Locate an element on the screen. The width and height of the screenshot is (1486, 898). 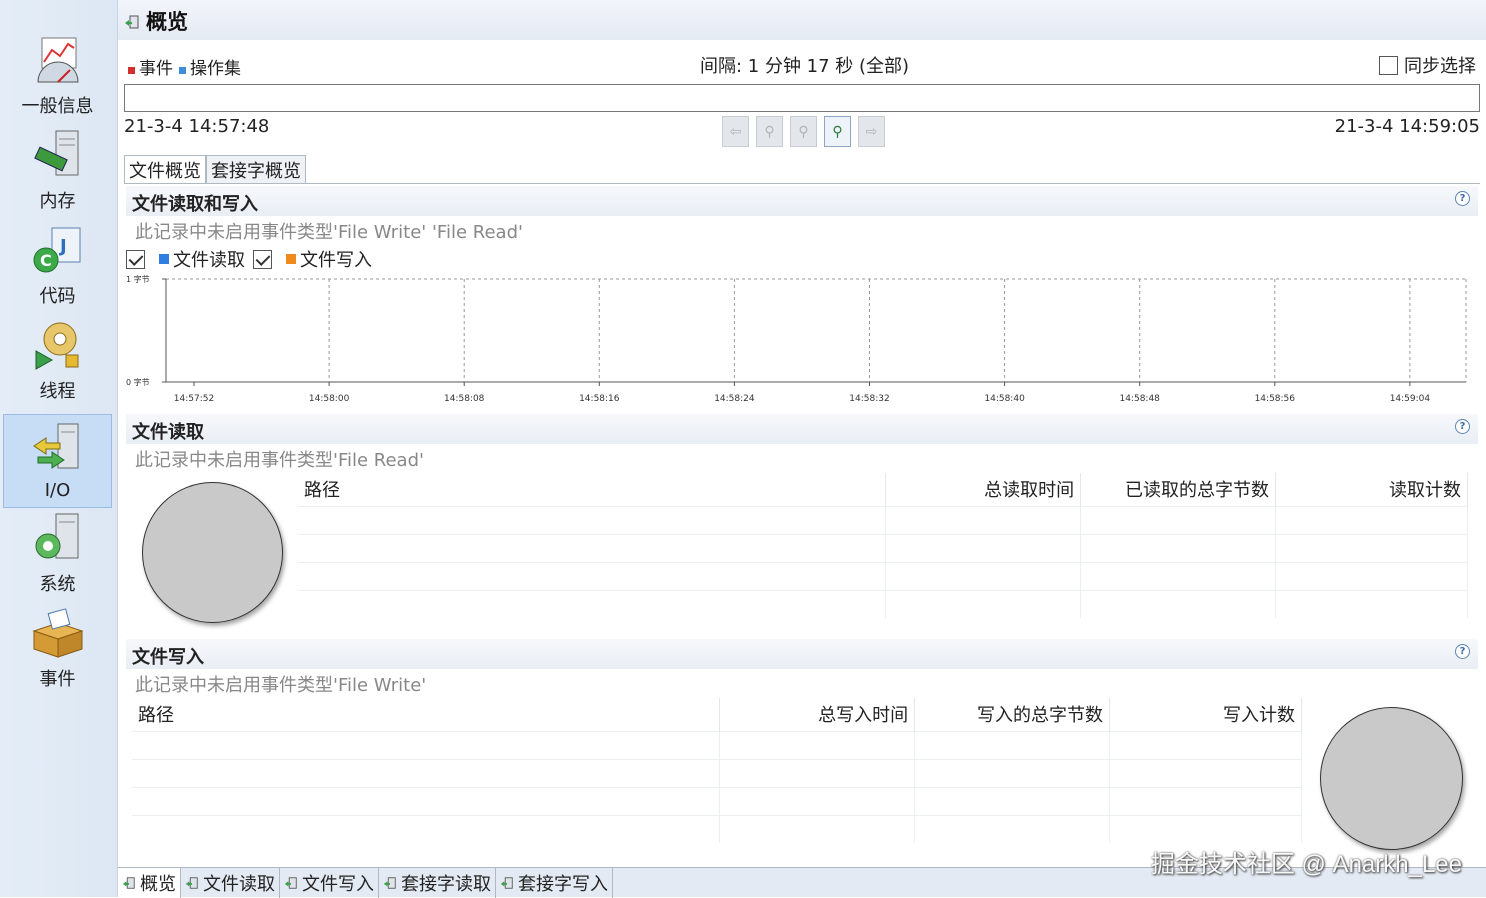
y-tick-label: 0 字节 is located at coordinates (138, 382).